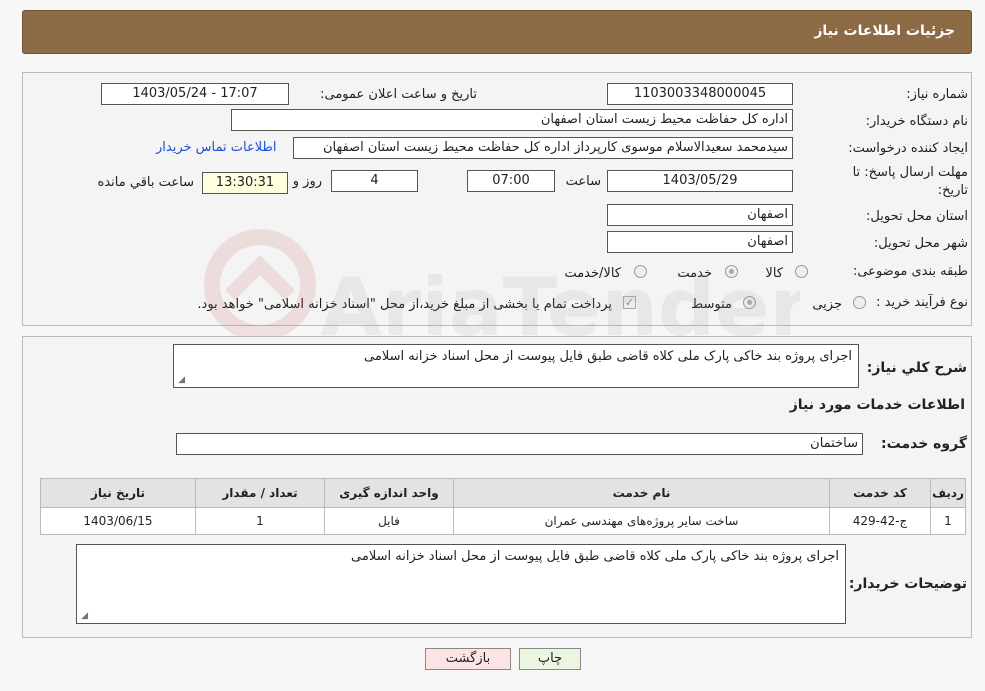  What do you see at coordinates (916, 368) in the screenshot?
I see `summary-label: شرح کلي نياز:` at bounding box center [916, 368].